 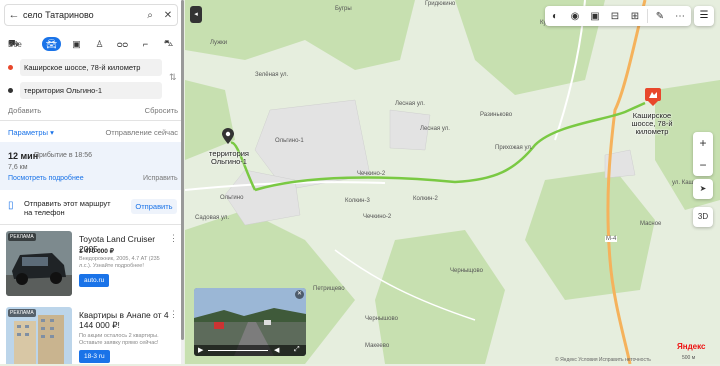 What do you see at coordinates (496, 115) in the screenshot?
I see `place-label: Разиньково` at bounding box center [496, 115].